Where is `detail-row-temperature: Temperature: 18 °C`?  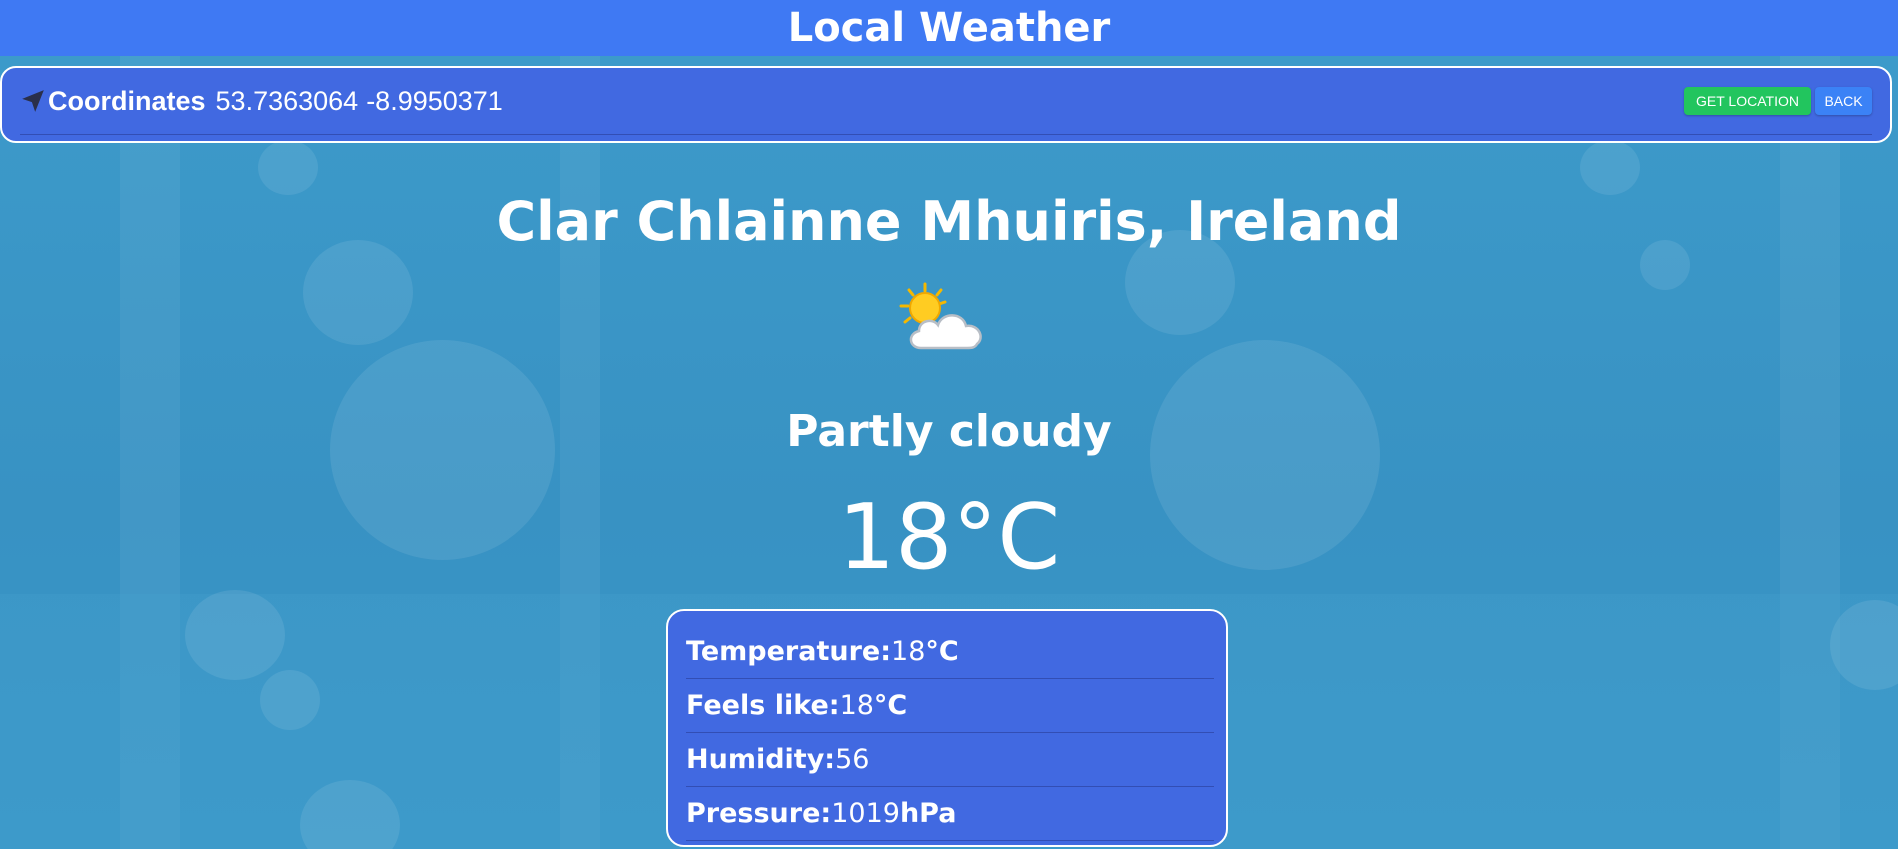 detail-row-temperature: Temperature: 18 °C is located at coordinates (950, 652).